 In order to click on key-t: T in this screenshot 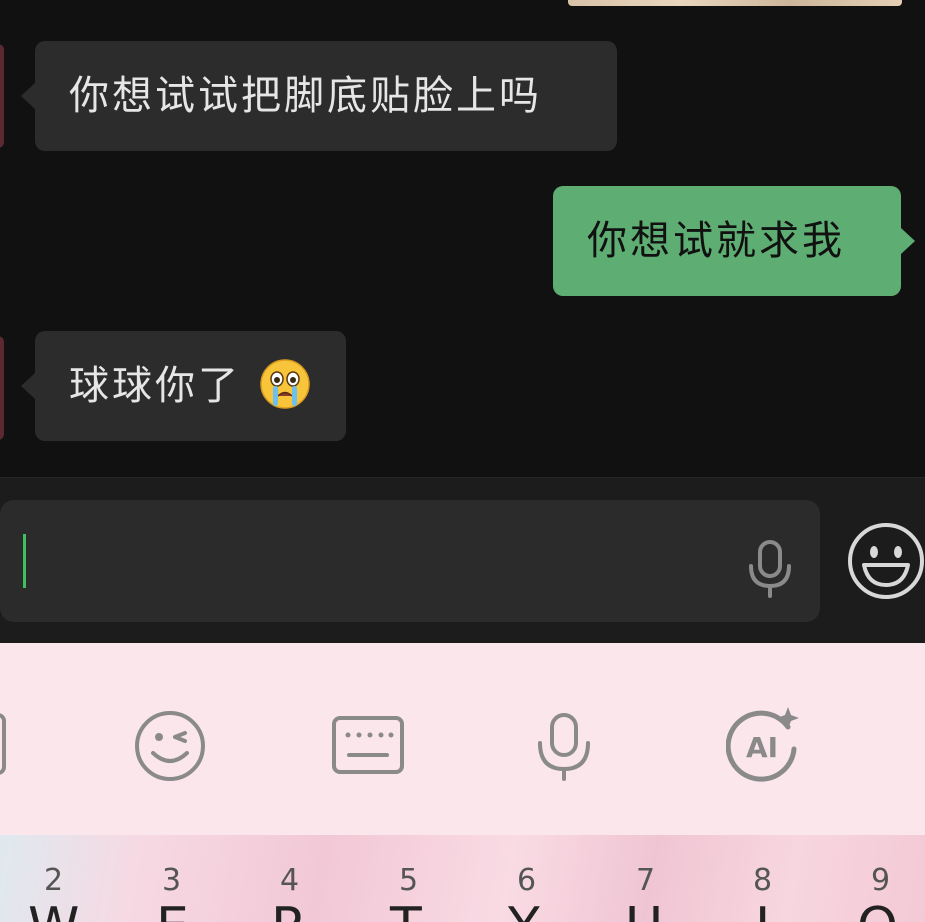, I will do `click(406, 909)`.